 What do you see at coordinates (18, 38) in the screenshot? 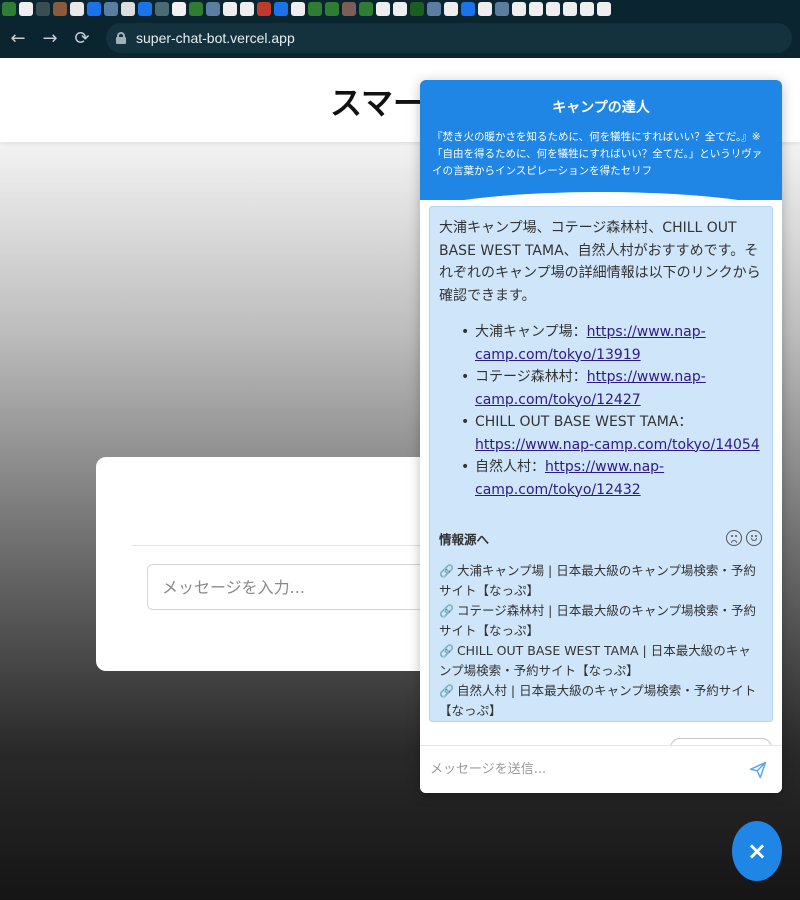
I see `back-arrow-icon: ←` at bounding box center [18, 38].